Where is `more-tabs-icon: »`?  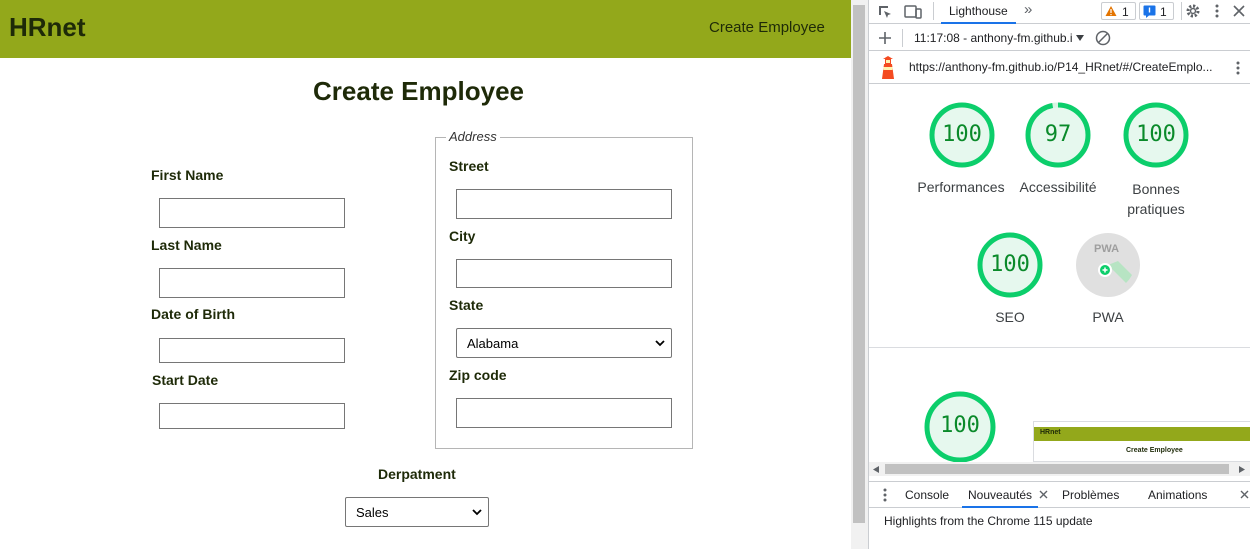 more-tabs-icon: » is located at coordinates (1028, 9).